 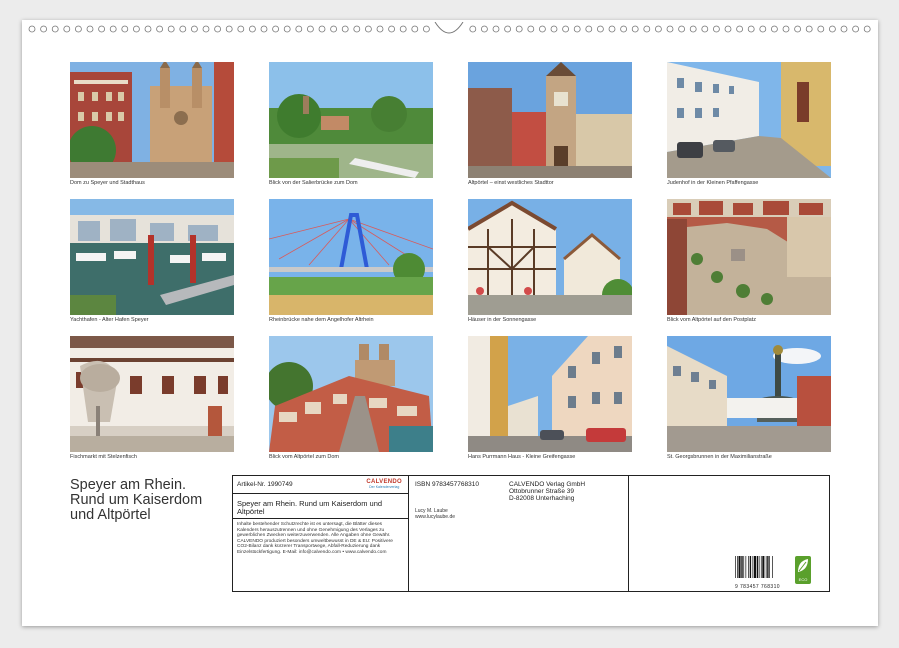 What do you see at coordinates (351, 120) in the screenshot?
I see `photo-salierbruecke` at bounding box center [351, 120].